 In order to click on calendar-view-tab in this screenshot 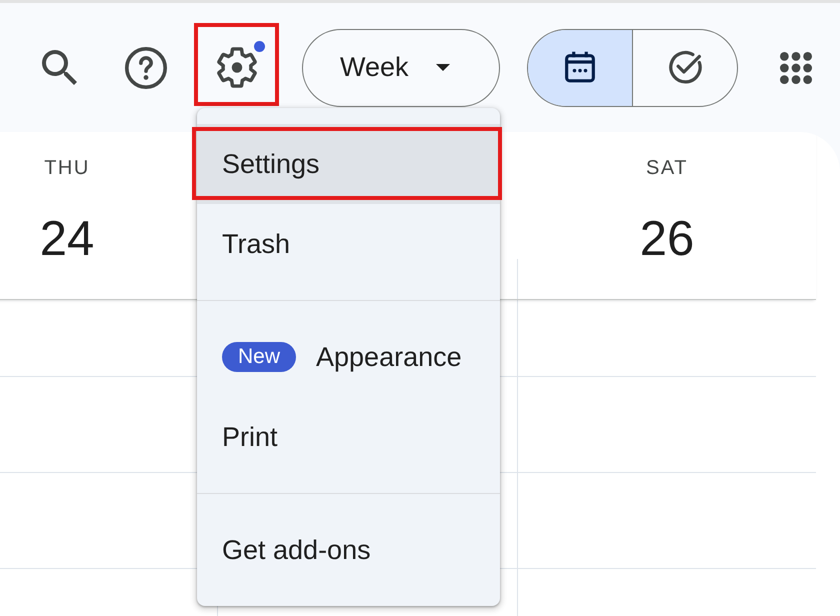, I will do `click(580, 68)`.